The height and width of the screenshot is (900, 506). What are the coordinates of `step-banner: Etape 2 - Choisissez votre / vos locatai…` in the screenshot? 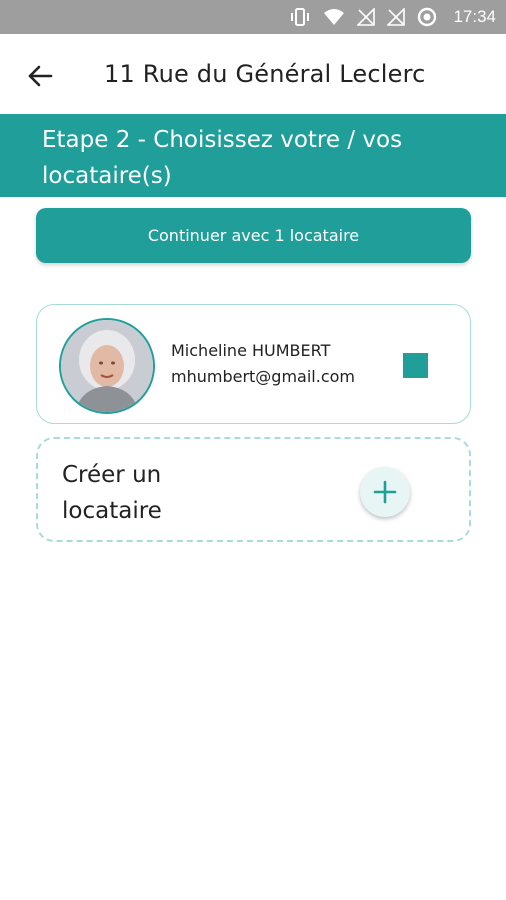 It's located at (253, 155).